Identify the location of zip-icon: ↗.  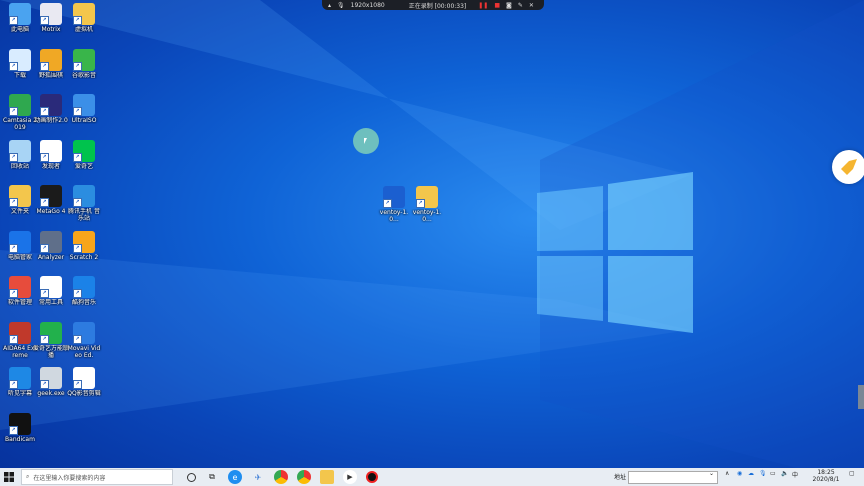
(394, 197).